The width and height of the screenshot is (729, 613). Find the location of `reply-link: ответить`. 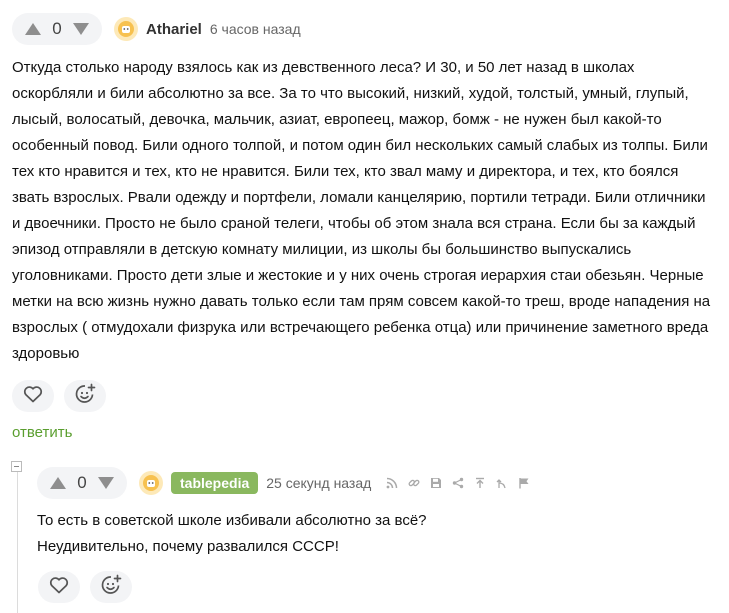

reply-link: ответить is located at coordinates (42, 432).